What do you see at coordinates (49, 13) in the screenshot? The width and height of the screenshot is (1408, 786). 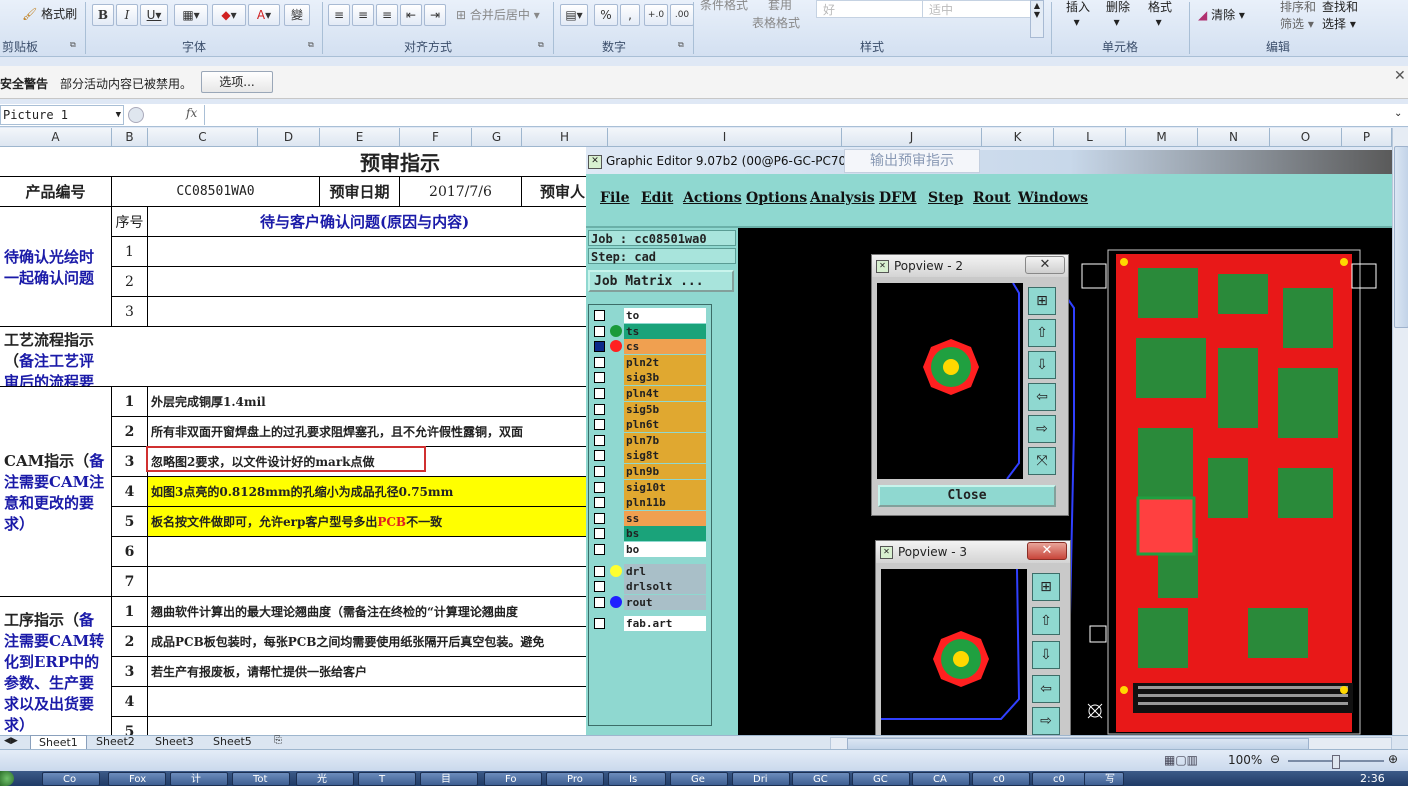 I see `format-painter-button: 🖌 格式刷` at bounding box center [49, 13].